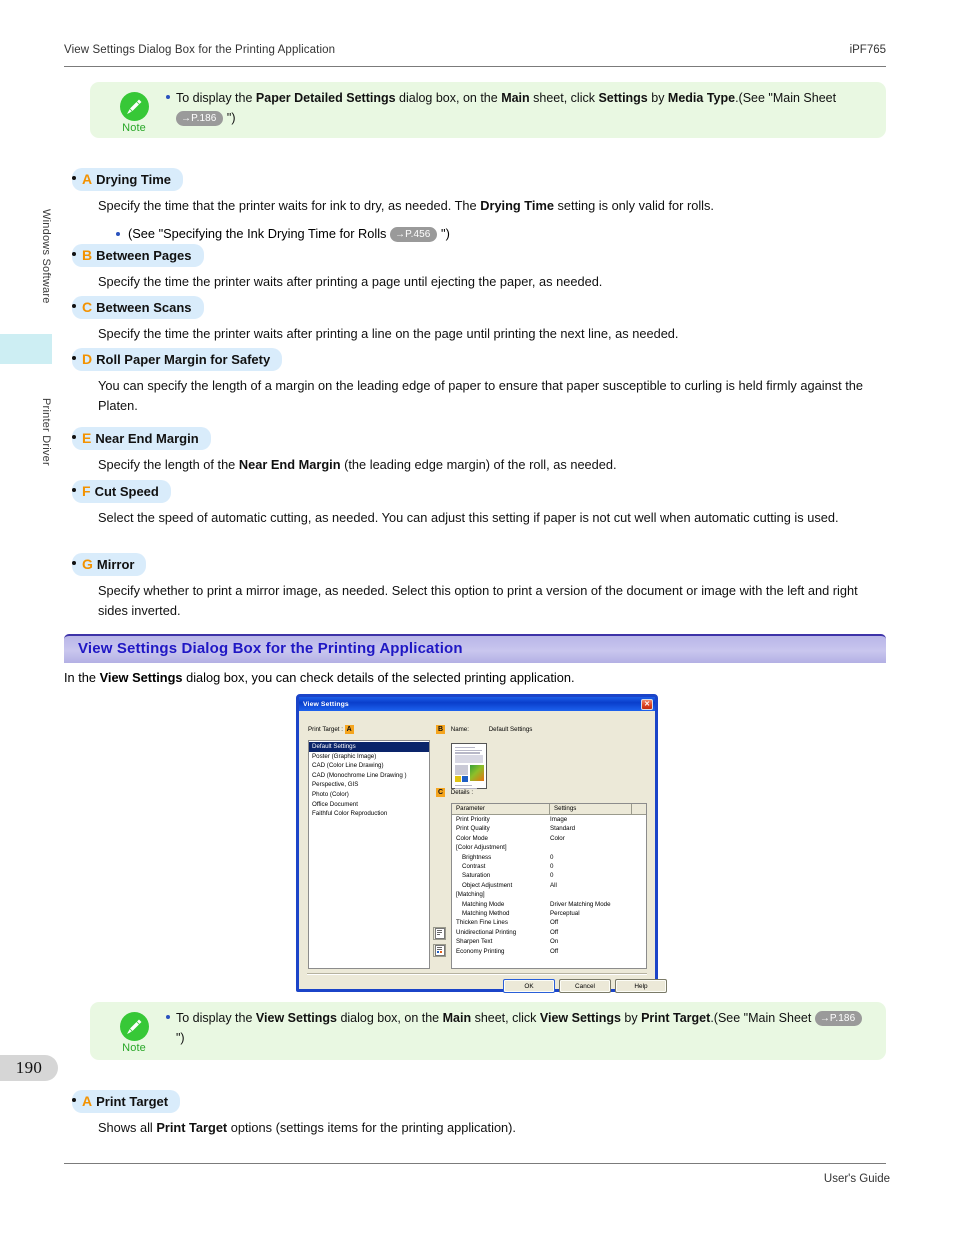  What do you see at coordinates (505, 1018) in the screenshot?
I see `note-bottom-t3: sheet, click` at bounding box center [505, 1018].